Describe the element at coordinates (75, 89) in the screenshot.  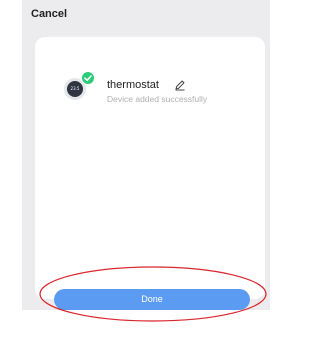
I see `thermostat-display: 23.5` at that location.